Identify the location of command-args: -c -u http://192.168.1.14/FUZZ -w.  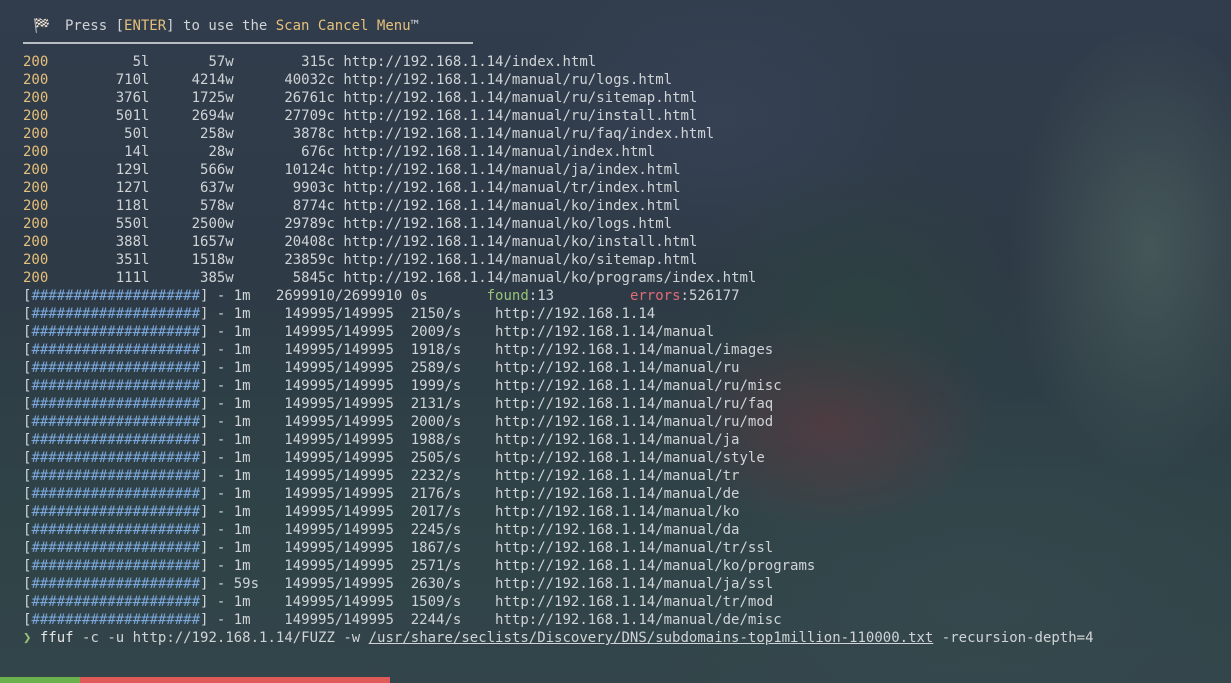
(221, 638).